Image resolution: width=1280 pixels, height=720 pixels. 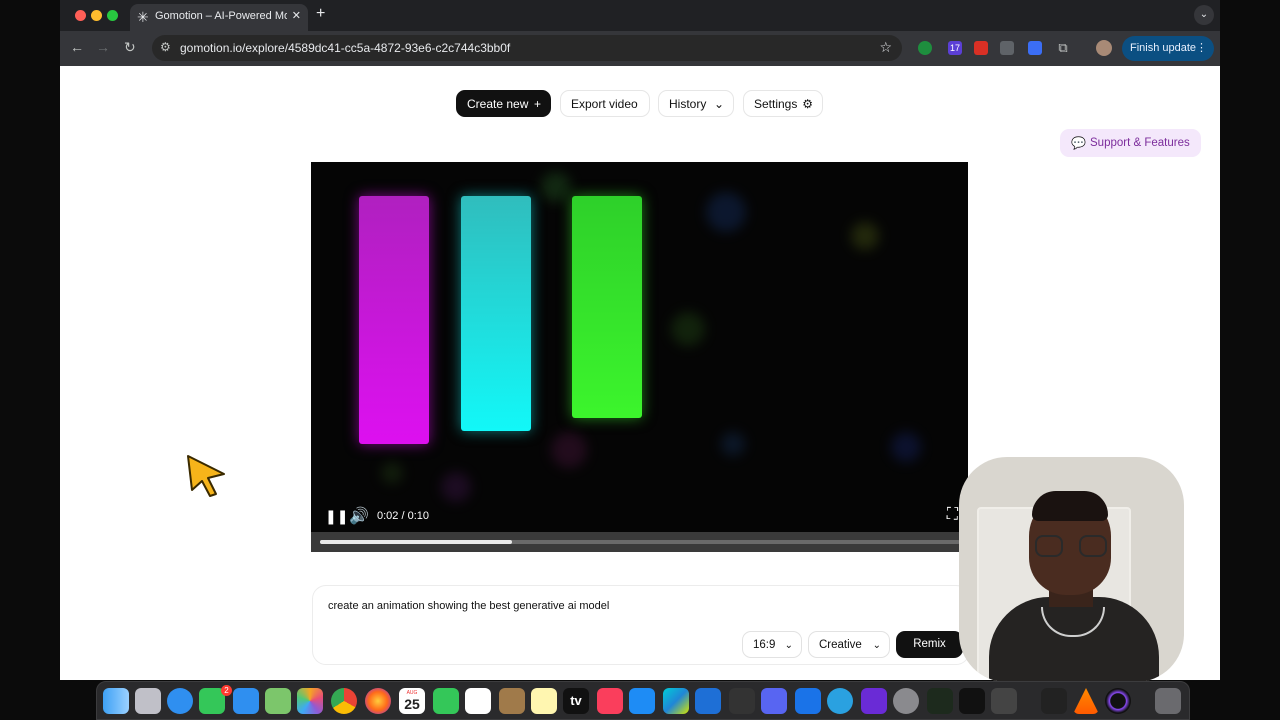 What do you see at coordinates (143, 17) in the screenshot?
I see `gomotion-favicon-icon: ✳` at bounding box center [143, 17].